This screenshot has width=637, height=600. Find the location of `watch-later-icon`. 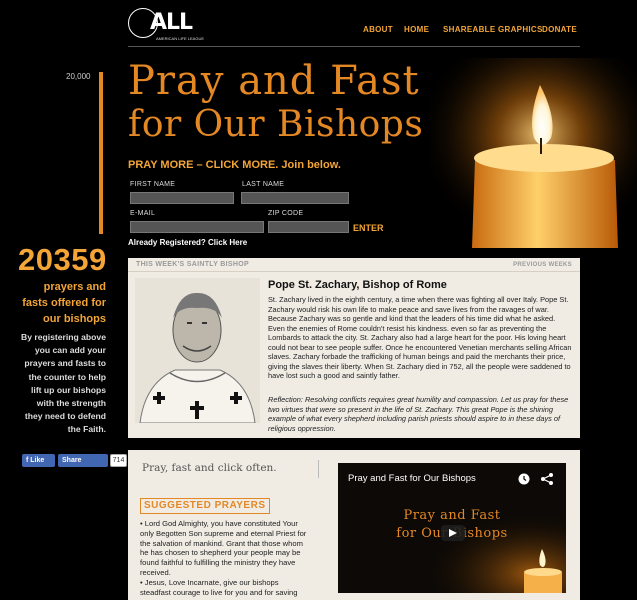

watch-later-icon is located at coordinates (524, 479).